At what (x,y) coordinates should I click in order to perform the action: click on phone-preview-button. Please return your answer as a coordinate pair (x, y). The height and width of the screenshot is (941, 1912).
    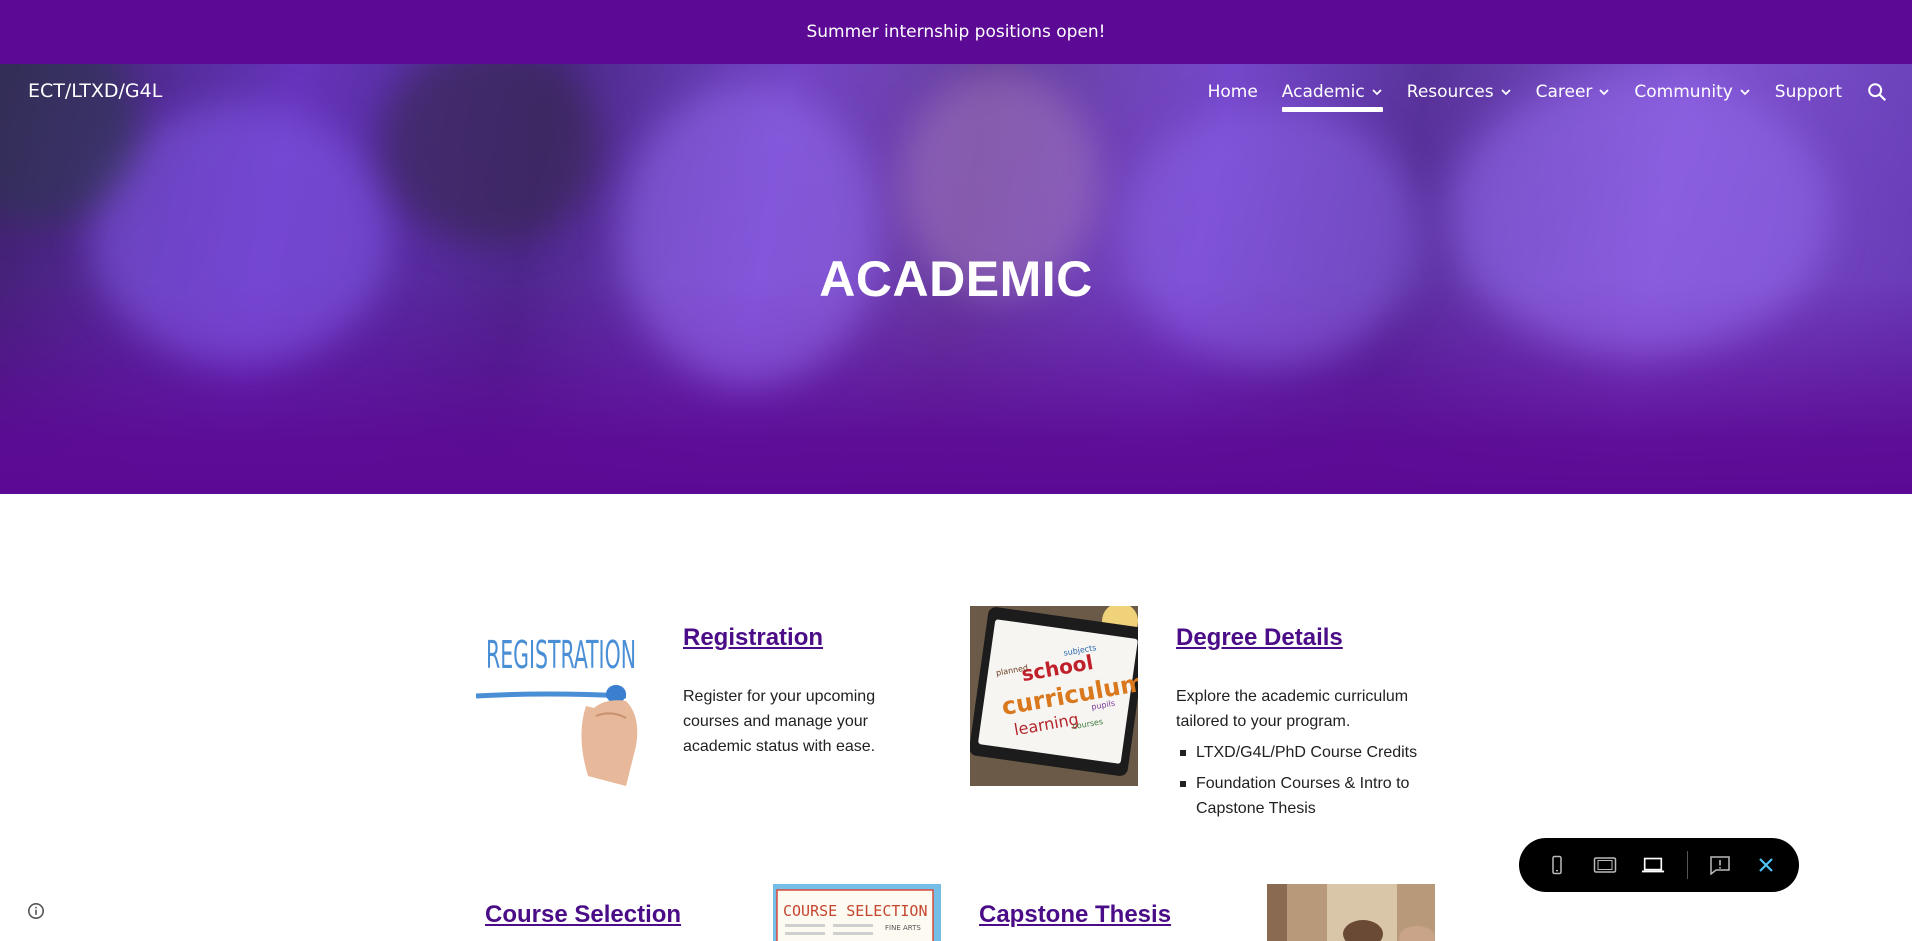
    Looking at the image, I should click on (1557, 865).